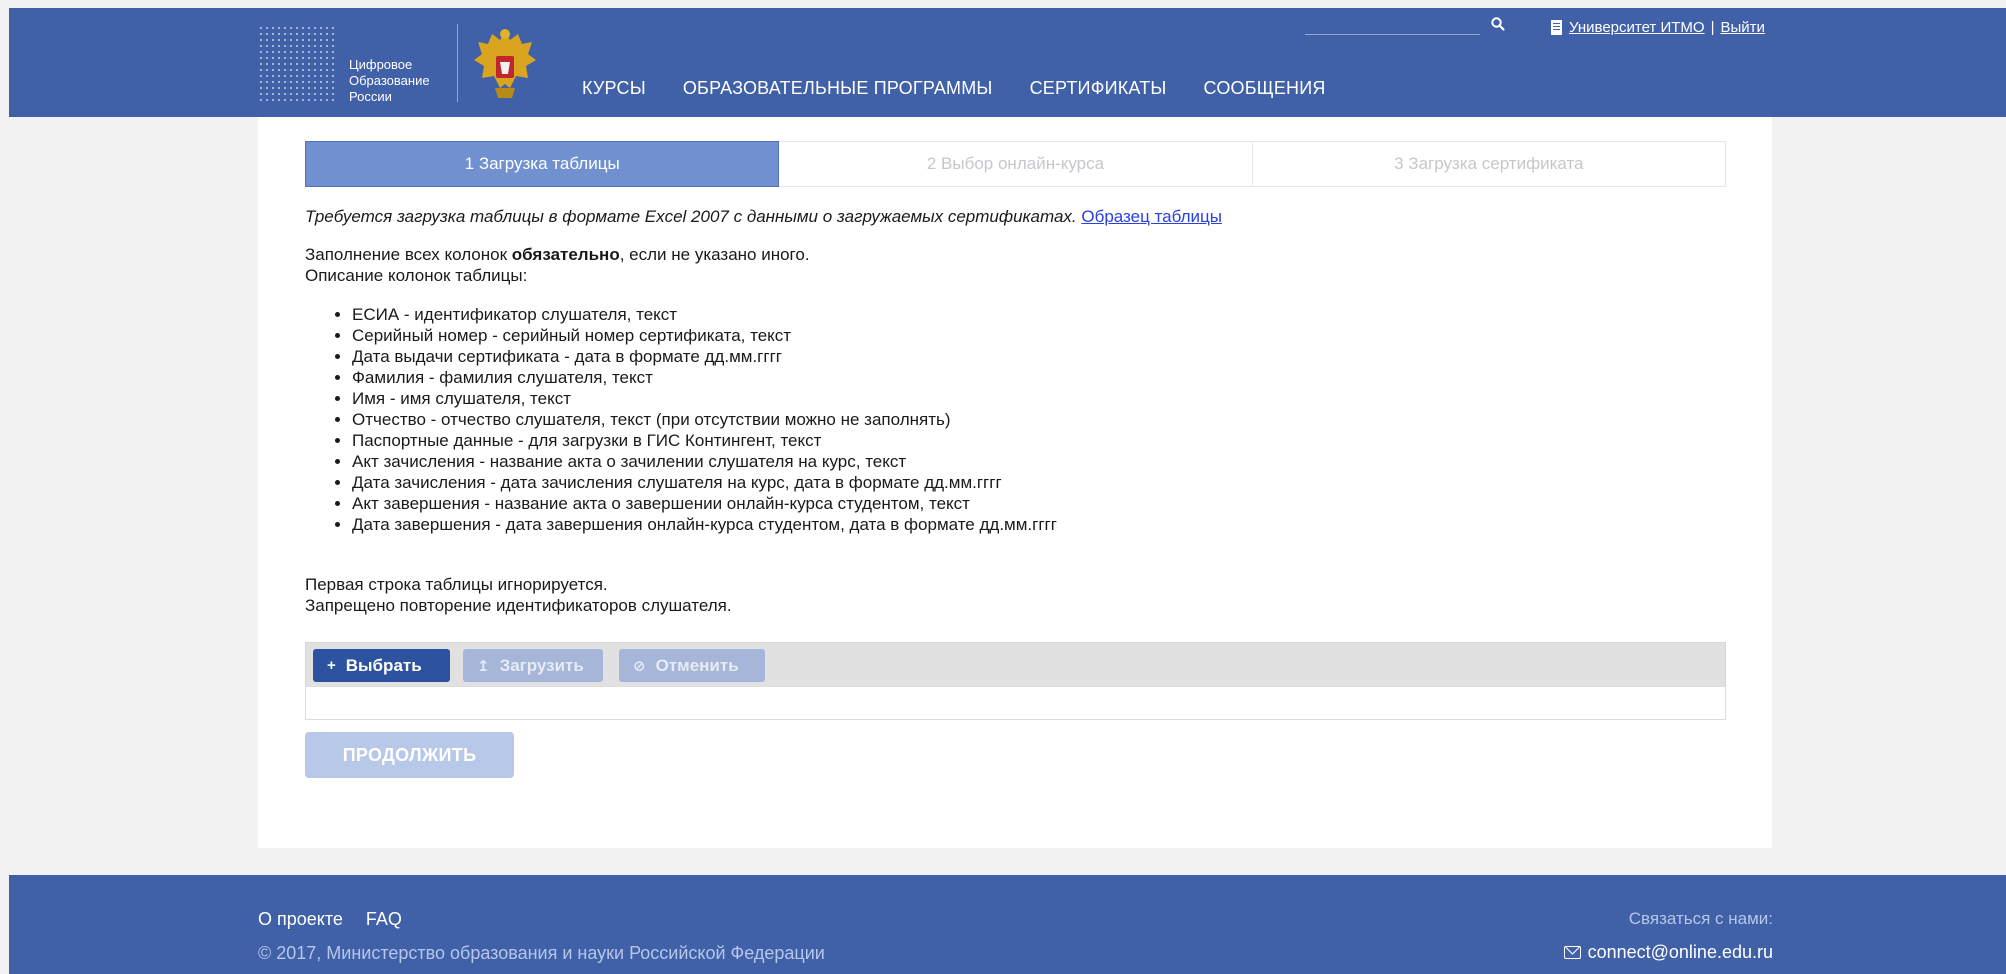  What do you see at coordinates (456, 584) in the screenshot?
I see `note-first-row: Первая строка таблицы игнорируется.` at bounding box center [456, 584].